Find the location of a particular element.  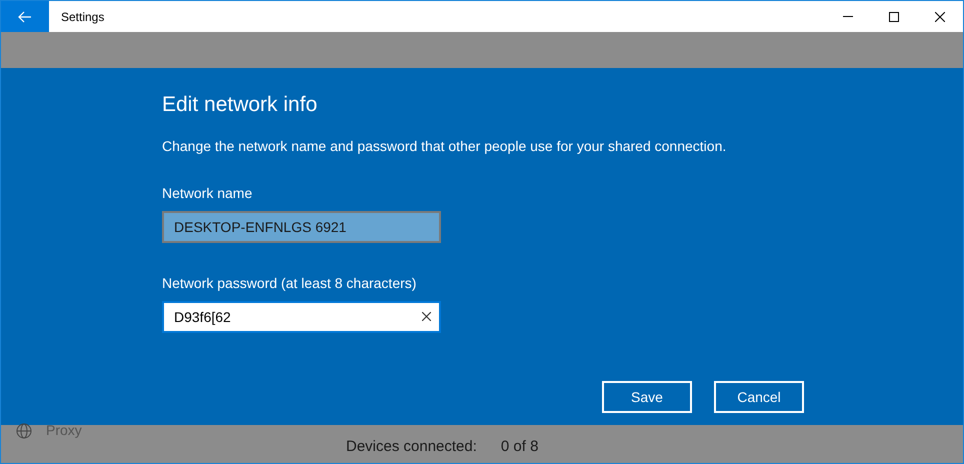

globe-icon is located at coordinates (24, 430).